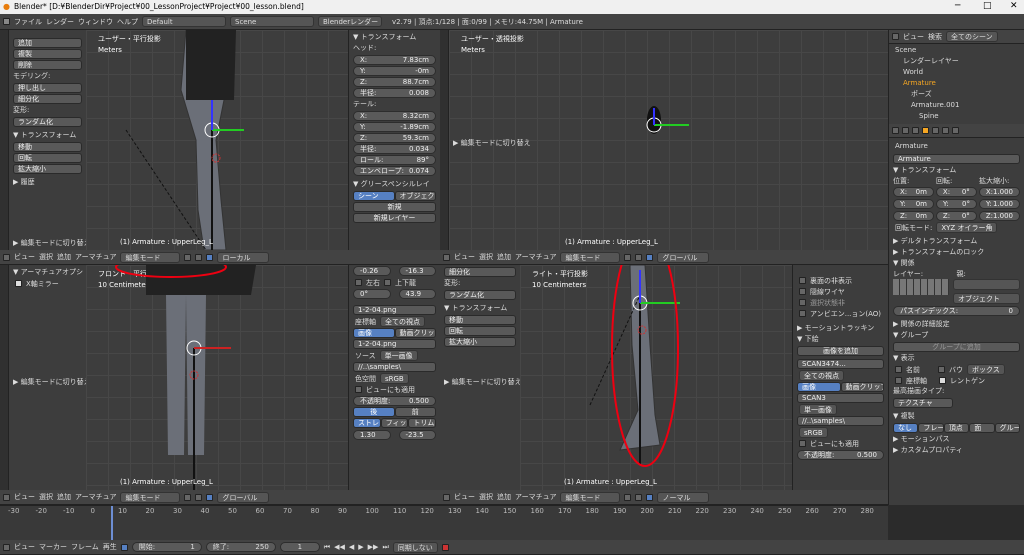 The image size is (1024, 555). Describe the element at coordinates (915, 130) in the screenshot. I see `world-tab-icon` at that location.